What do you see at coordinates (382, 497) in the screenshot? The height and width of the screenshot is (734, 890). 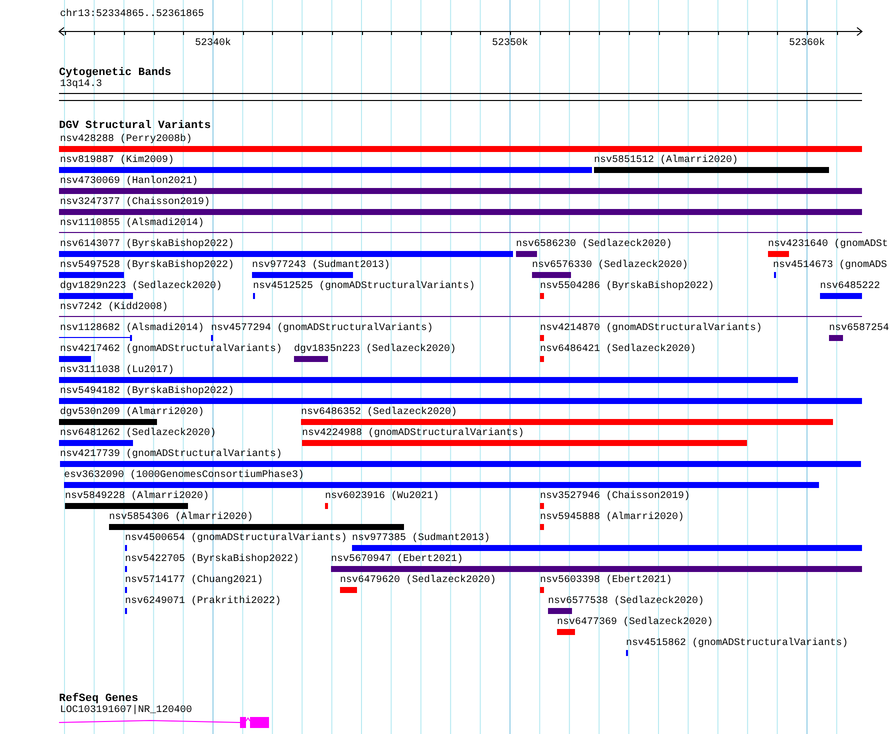 I see `feature-label: nsv6023916 (Wu2021)` at bounding box center [382, 497].